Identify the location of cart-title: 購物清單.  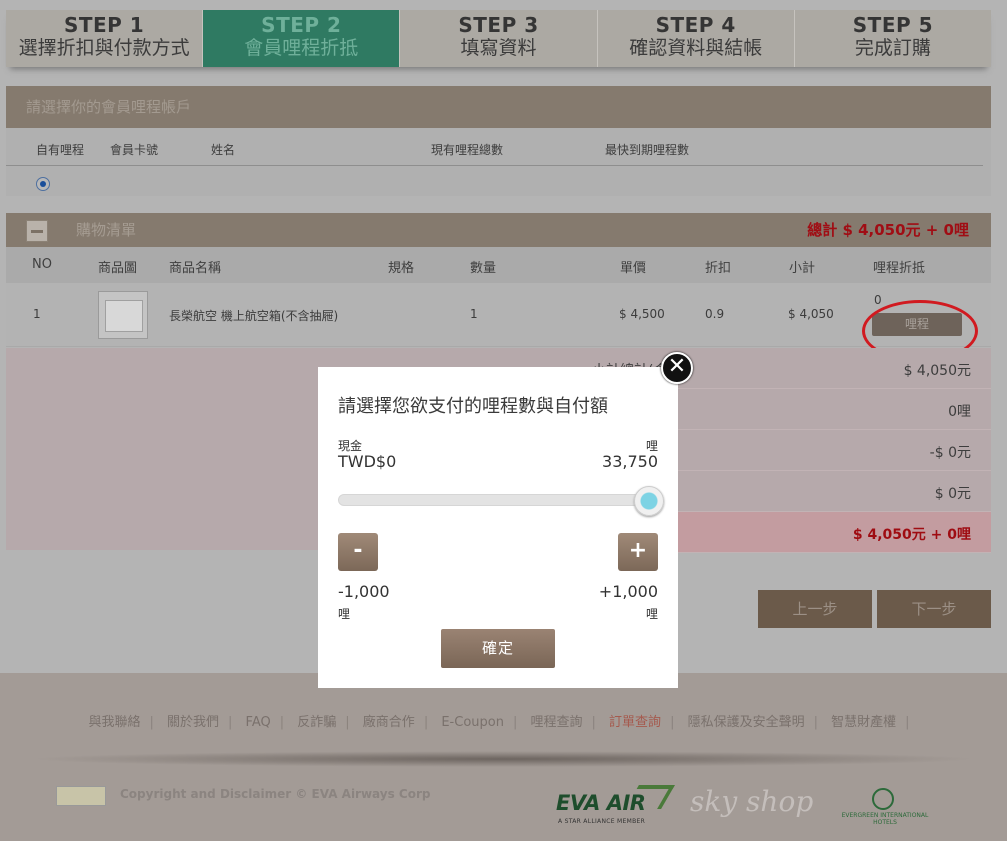
(106, 230).